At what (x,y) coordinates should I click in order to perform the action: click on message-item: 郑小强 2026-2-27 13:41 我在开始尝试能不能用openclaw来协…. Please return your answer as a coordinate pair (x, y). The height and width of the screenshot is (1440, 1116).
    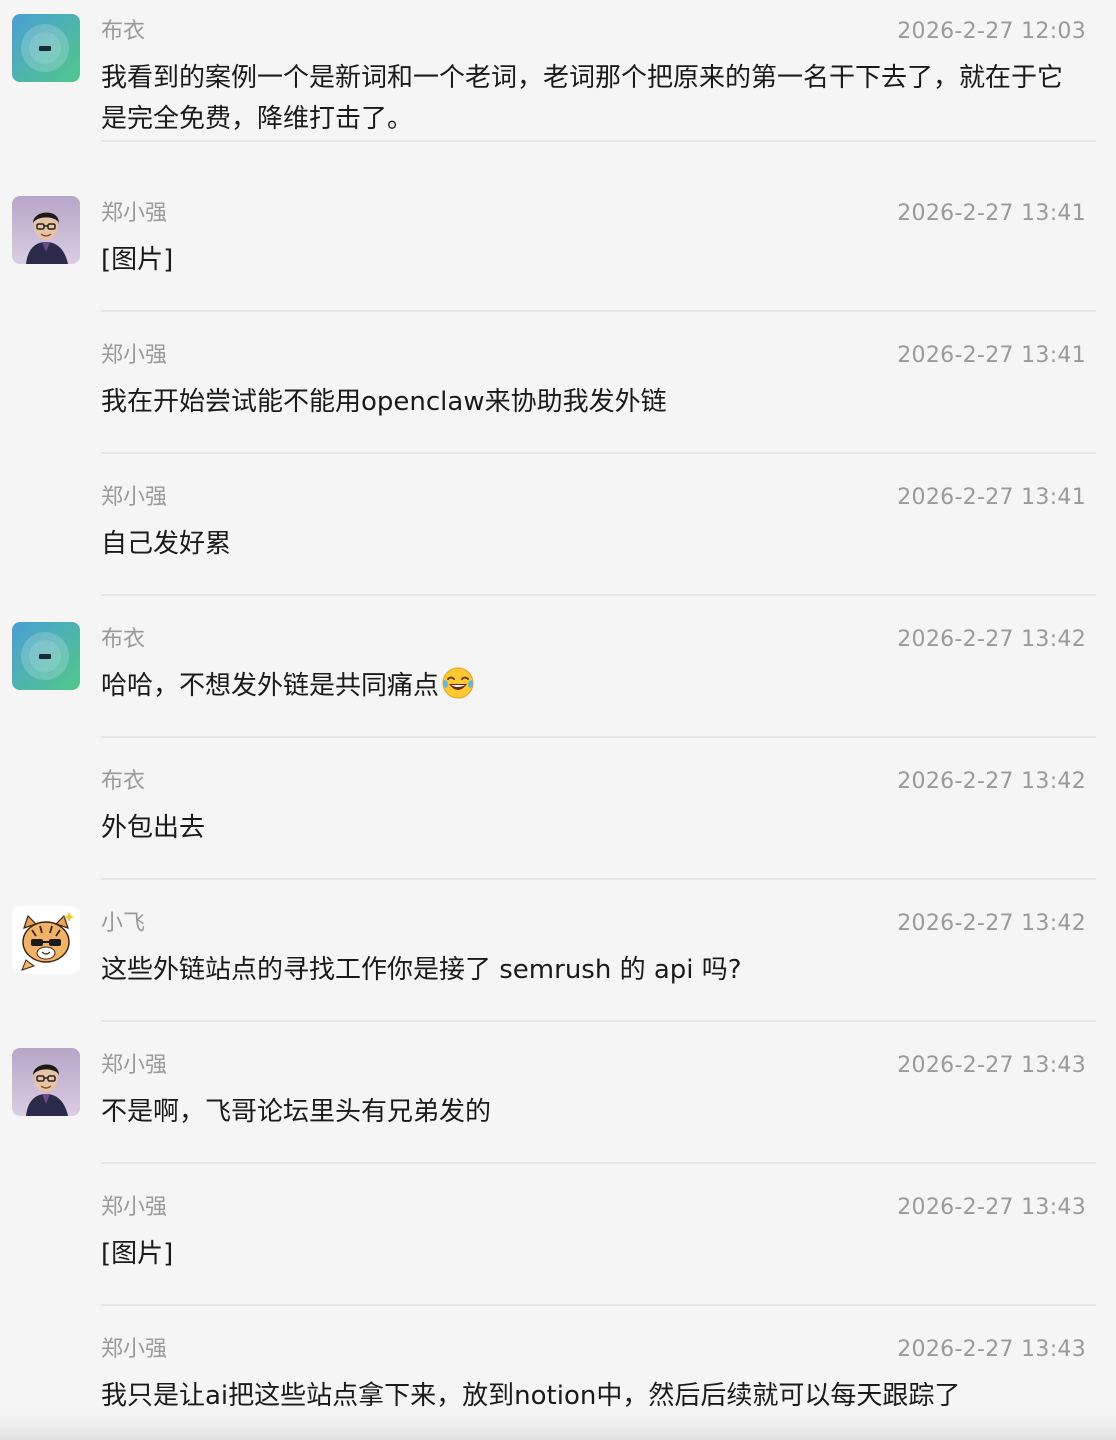
    Looking at the image, I should click on (558, 383).